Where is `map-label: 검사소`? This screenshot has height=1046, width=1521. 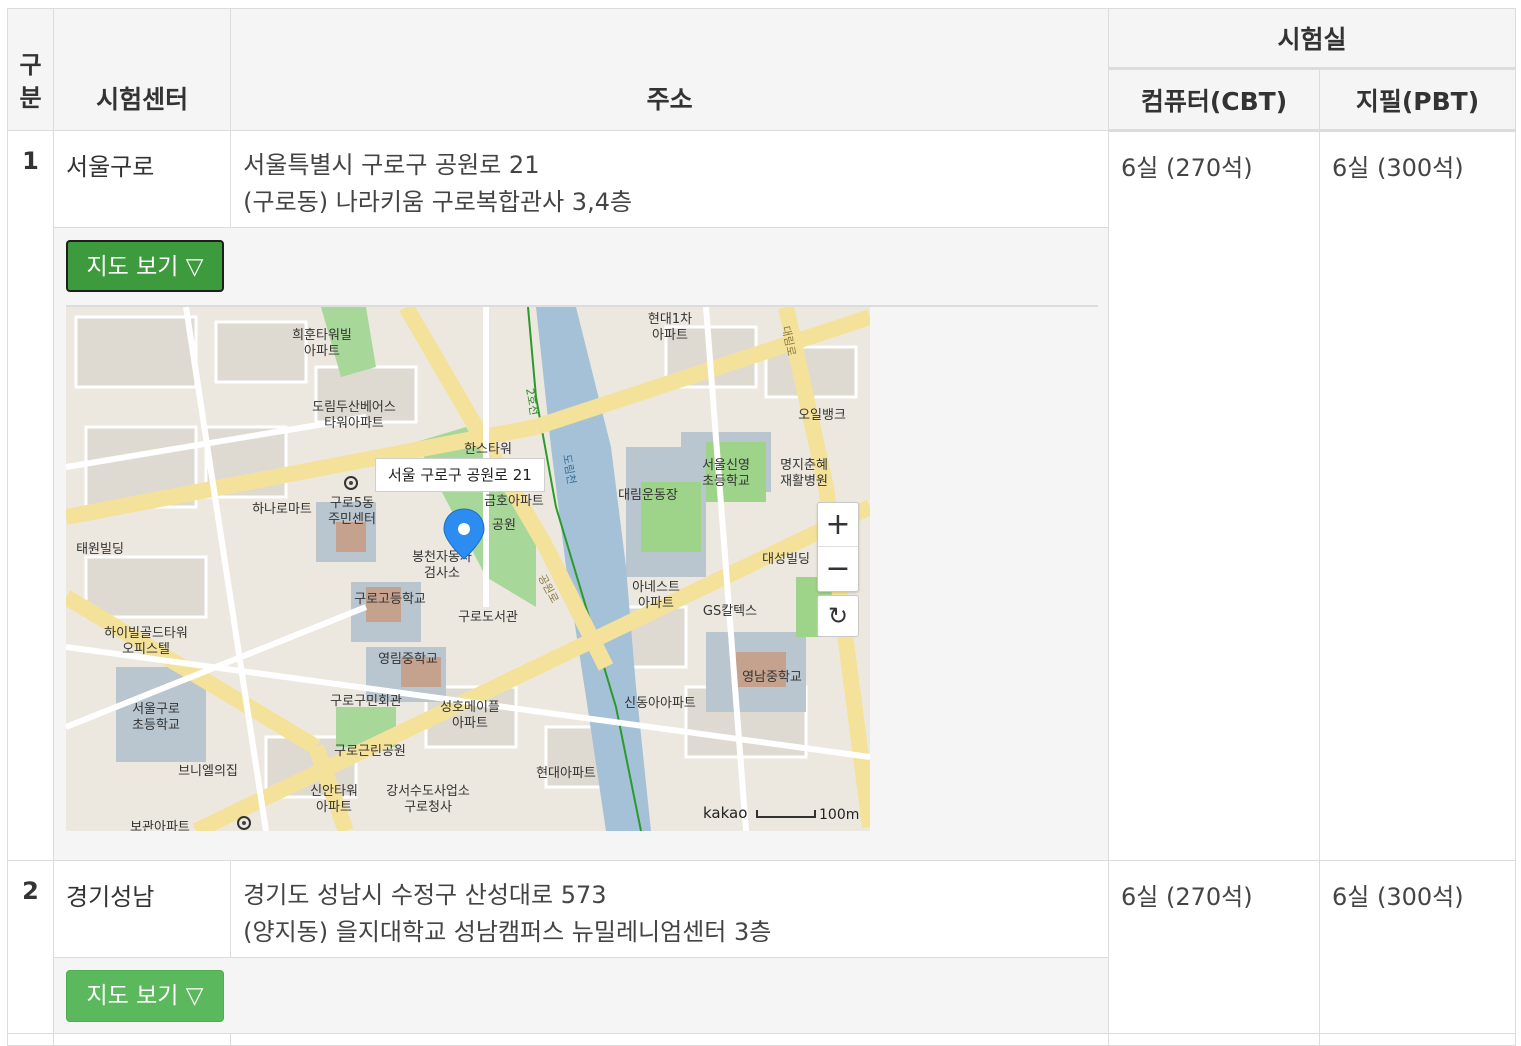 map-label: 검사소 is located at coordinates (442, 573).